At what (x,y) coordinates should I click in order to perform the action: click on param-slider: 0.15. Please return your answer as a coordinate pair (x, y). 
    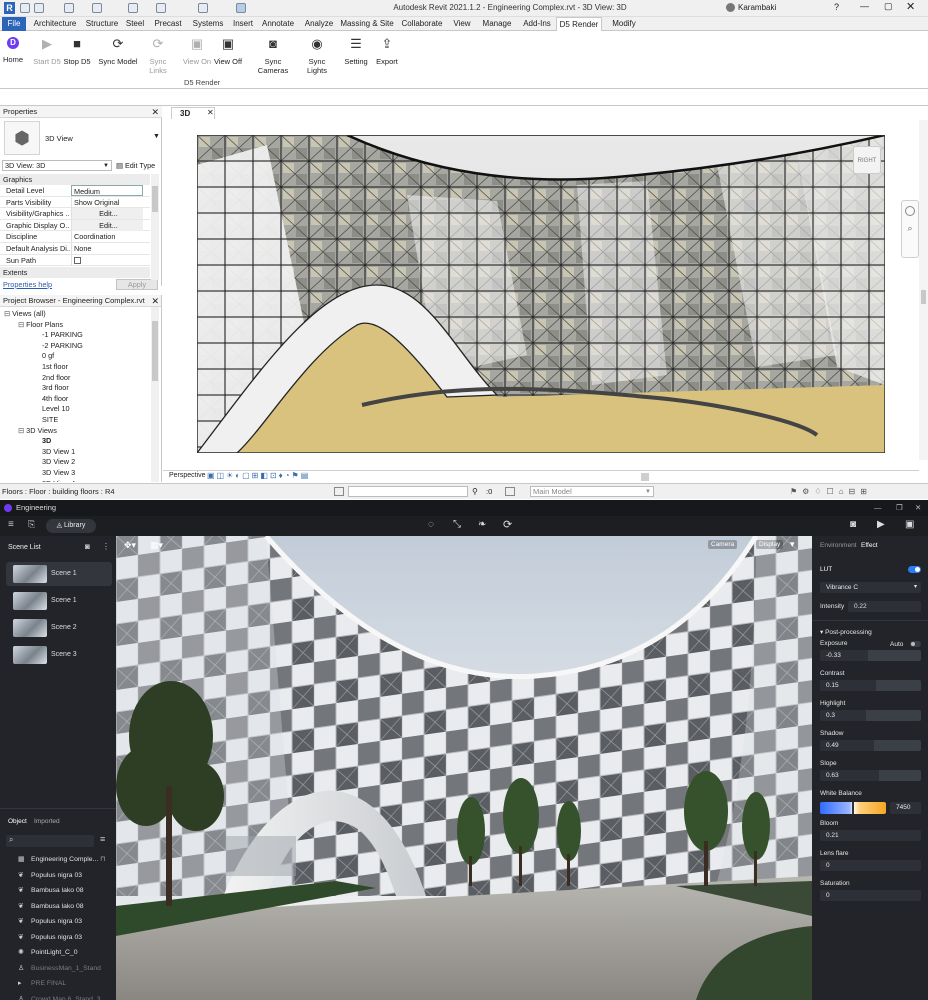
    Looking at the image, I should click on (870, 685).